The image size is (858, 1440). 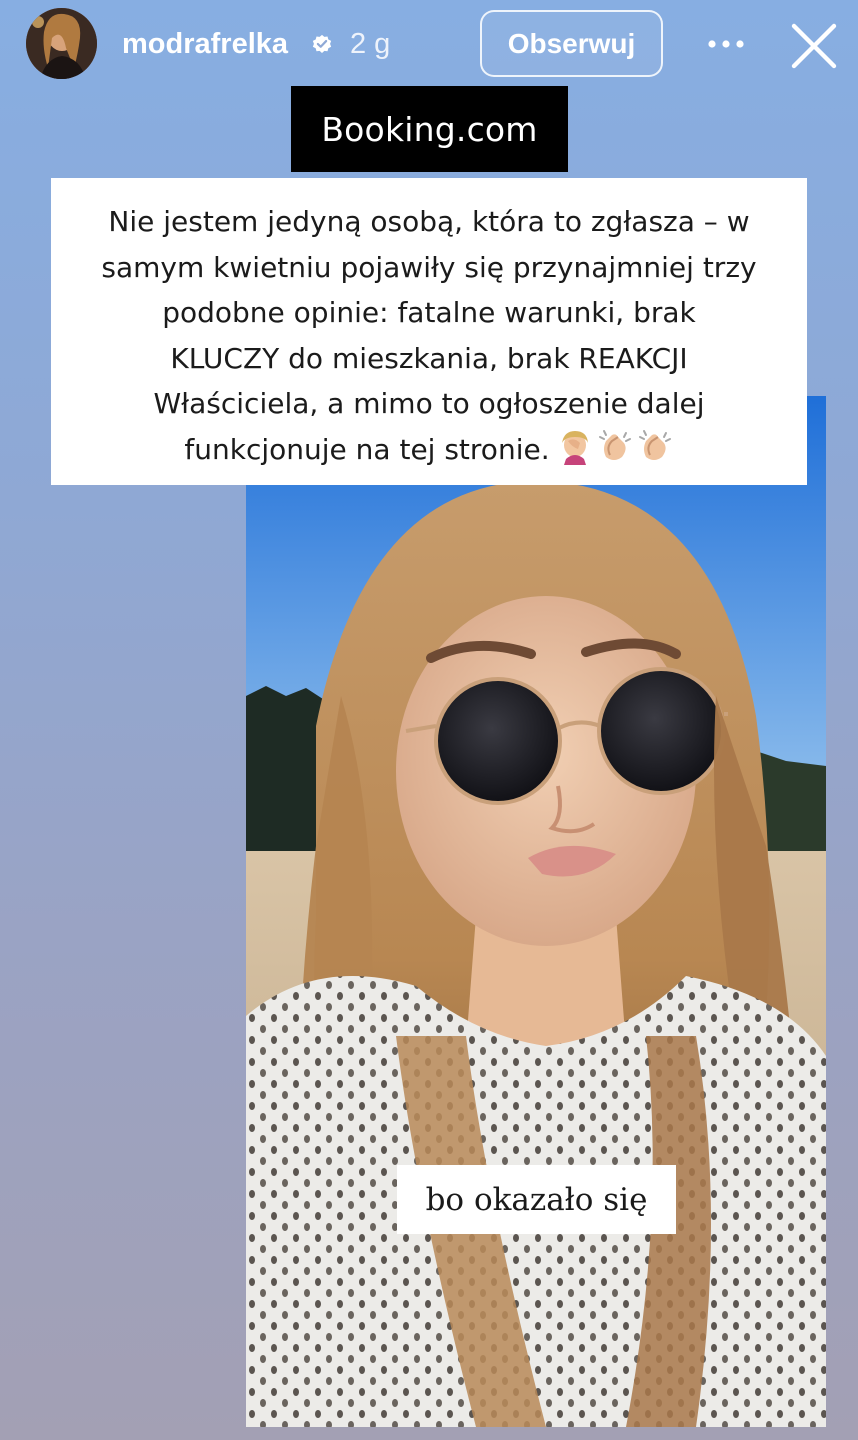 I want to click on quote-line: KLUCZY do mieszkania, brak REAKCJI, so click(x=429, y=358).